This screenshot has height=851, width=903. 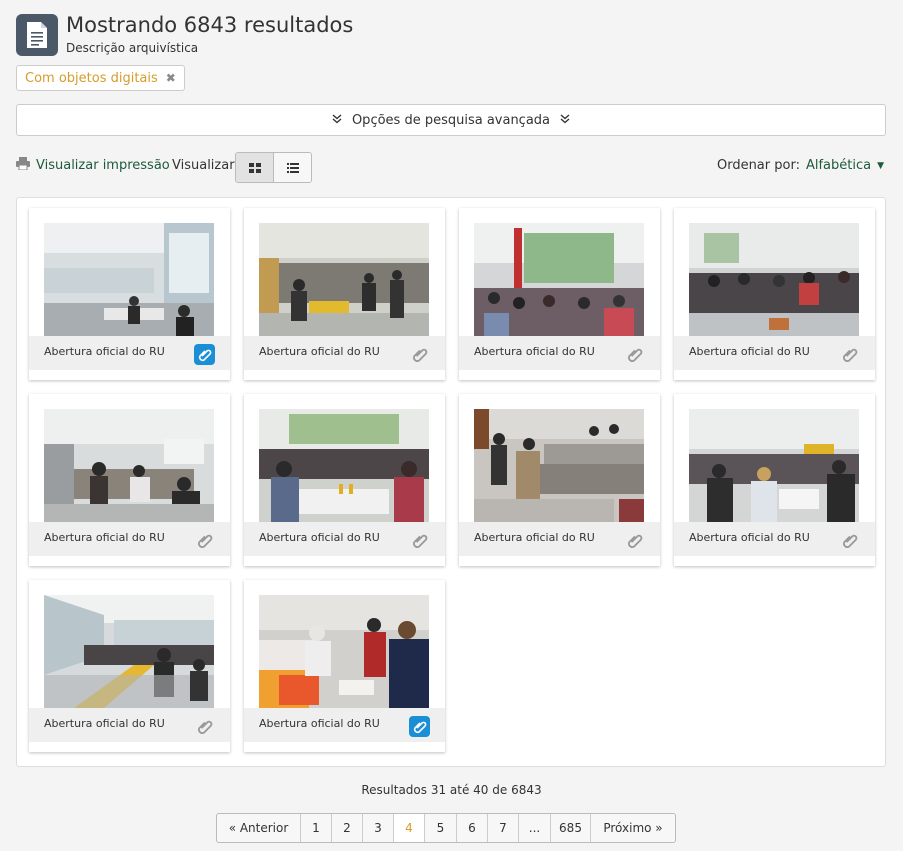 I want to click on table-view-button, so click(x=292, y=167).